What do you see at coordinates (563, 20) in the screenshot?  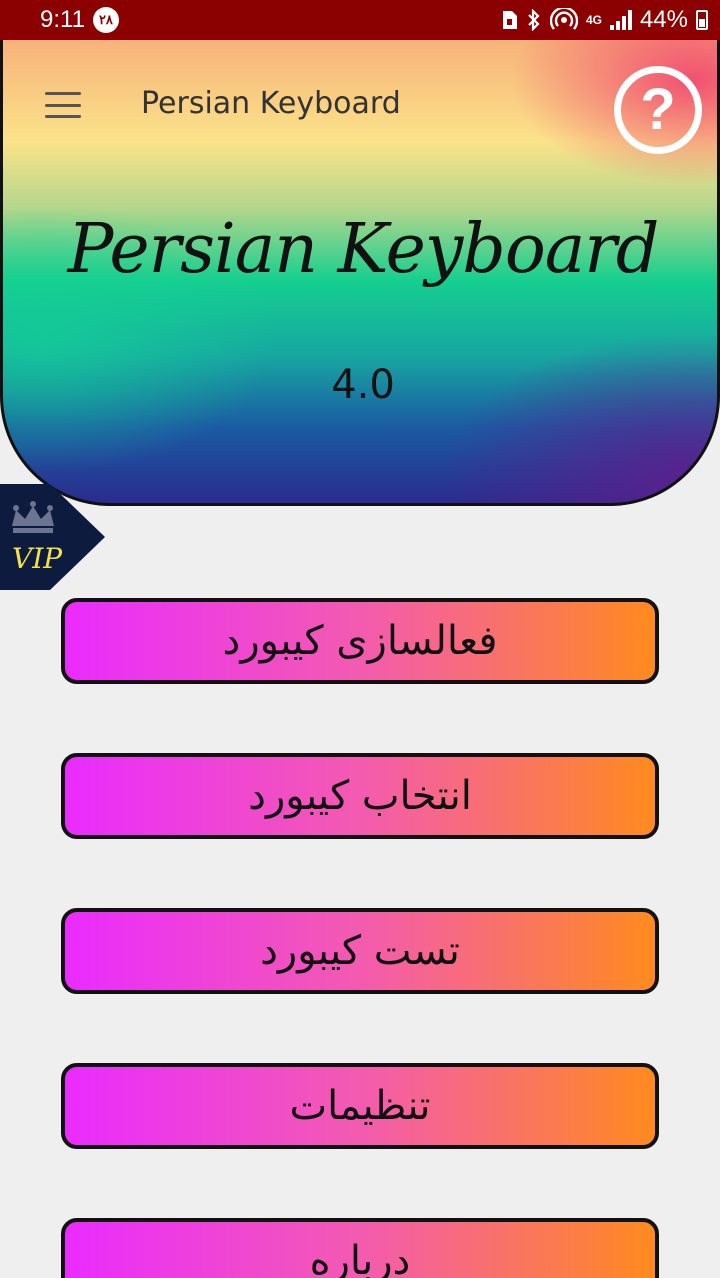 I see `hotspot-icon` at bounding box center [563, 20].